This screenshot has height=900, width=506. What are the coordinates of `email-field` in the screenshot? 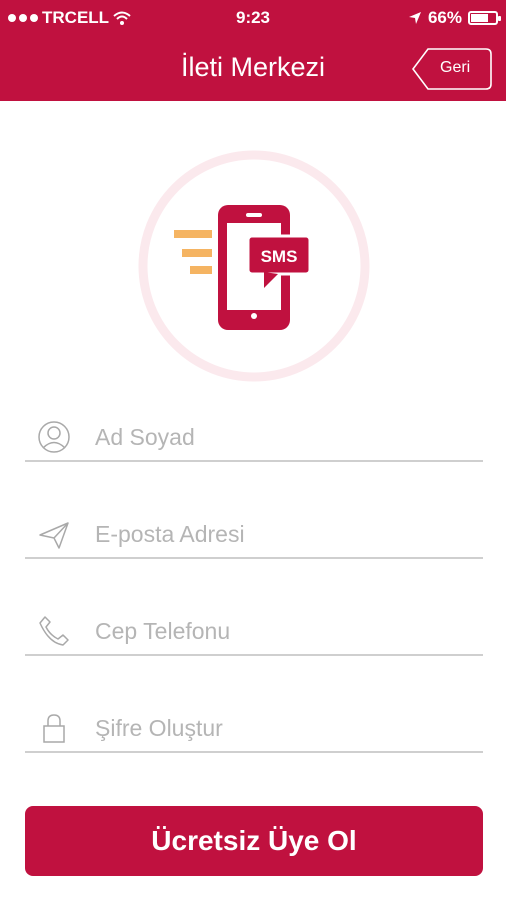 It's located at (254, 528).